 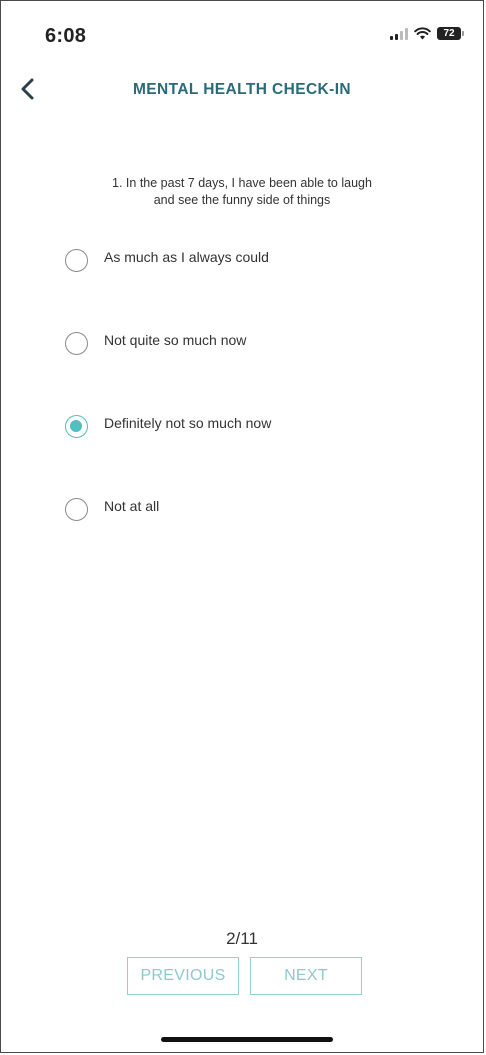 What do you see at coordinates (264, 343) in the screenshot?
I see `option-not-quite-so-much: Not quite so much now` at bounding box center [264, 343].